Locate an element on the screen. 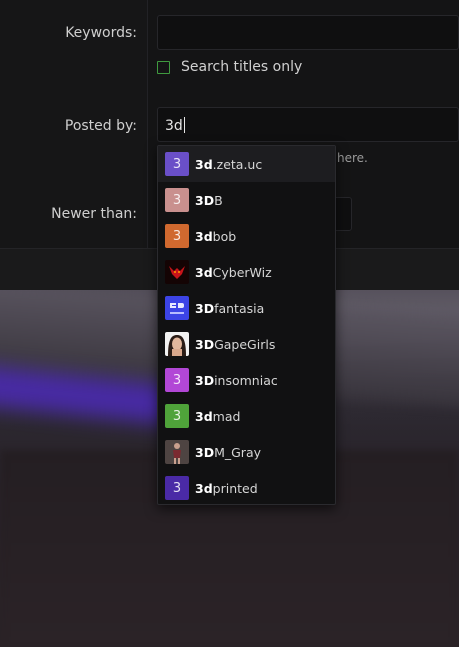 The width and height of the screenshot is (459, 647). username: 3dCyberWiz is located at coordinates (233, 272).